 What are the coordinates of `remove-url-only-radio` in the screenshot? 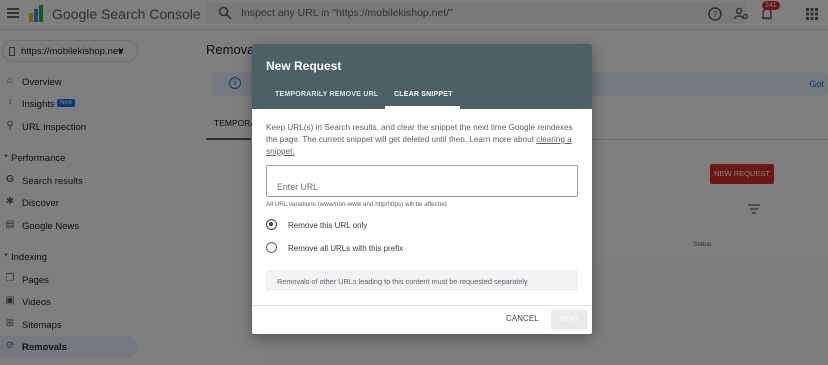 It's located at (271, 224).